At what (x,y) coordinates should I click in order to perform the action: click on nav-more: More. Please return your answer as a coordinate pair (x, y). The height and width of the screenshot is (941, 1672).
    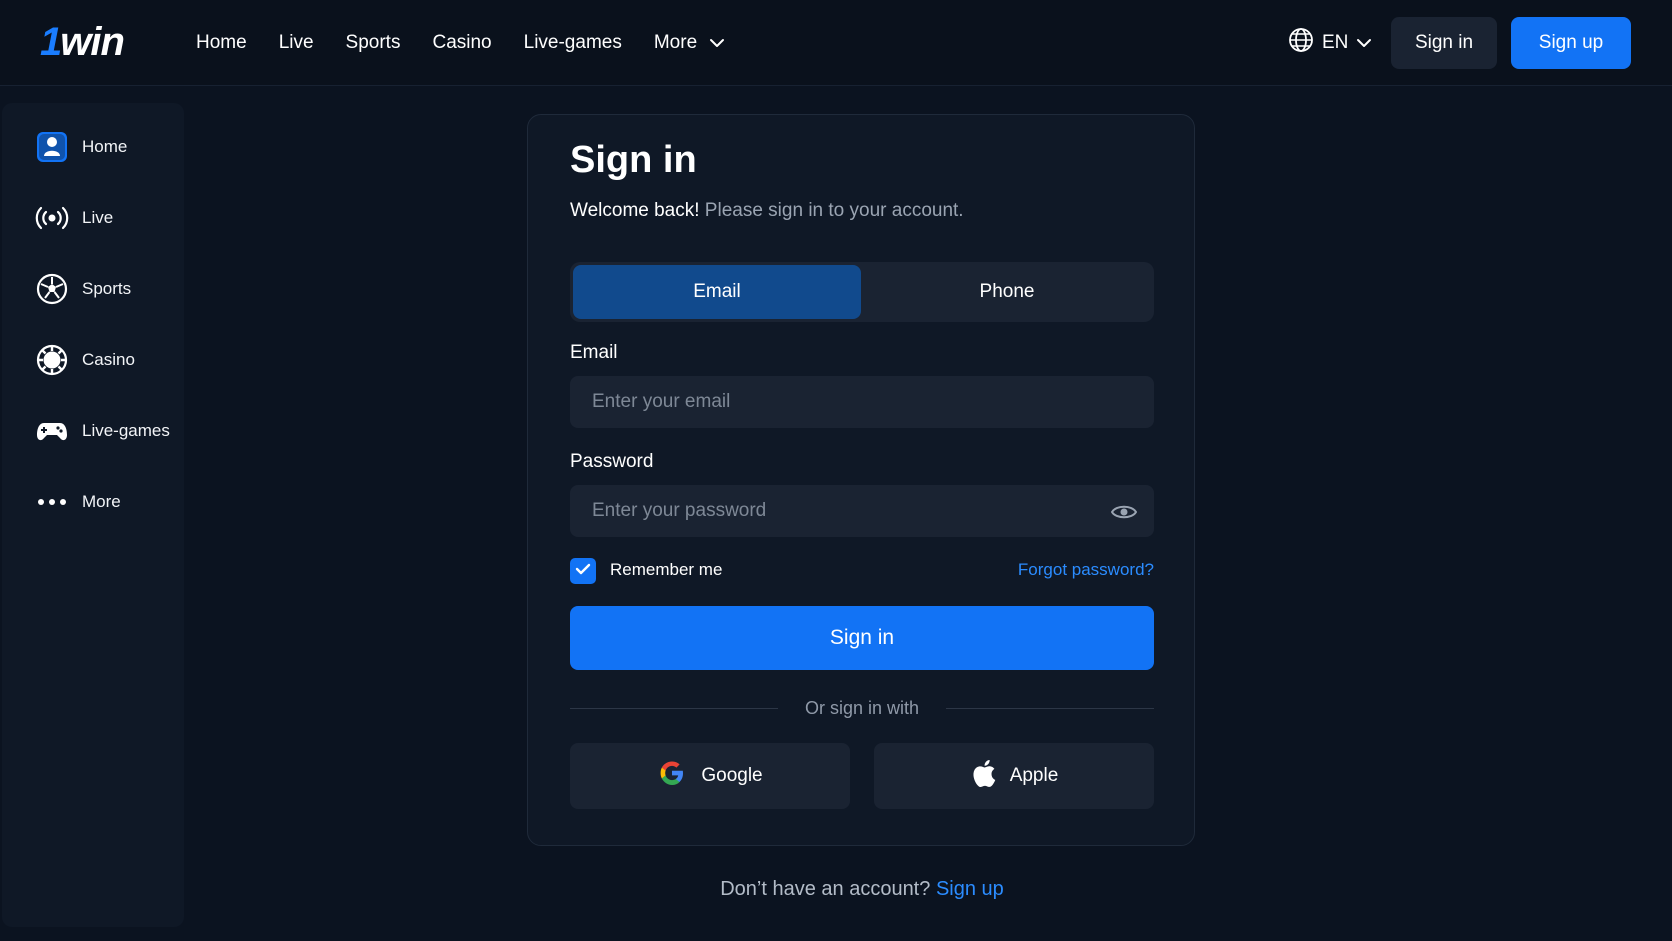
    Looking at the image, I should click on (689, 43).